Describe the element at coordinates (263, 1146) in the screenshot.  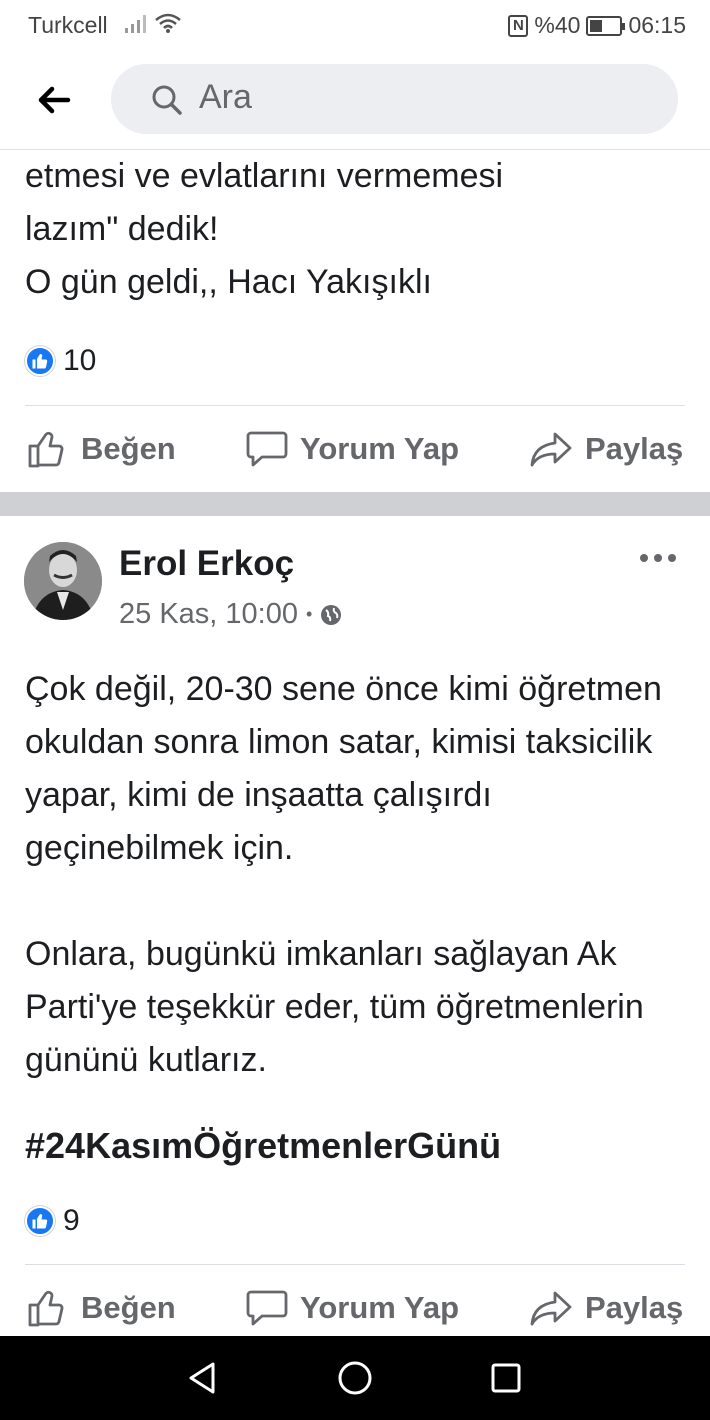
I see `hashtag-link: #24KasımÖğretmenlerGünü` at that location.